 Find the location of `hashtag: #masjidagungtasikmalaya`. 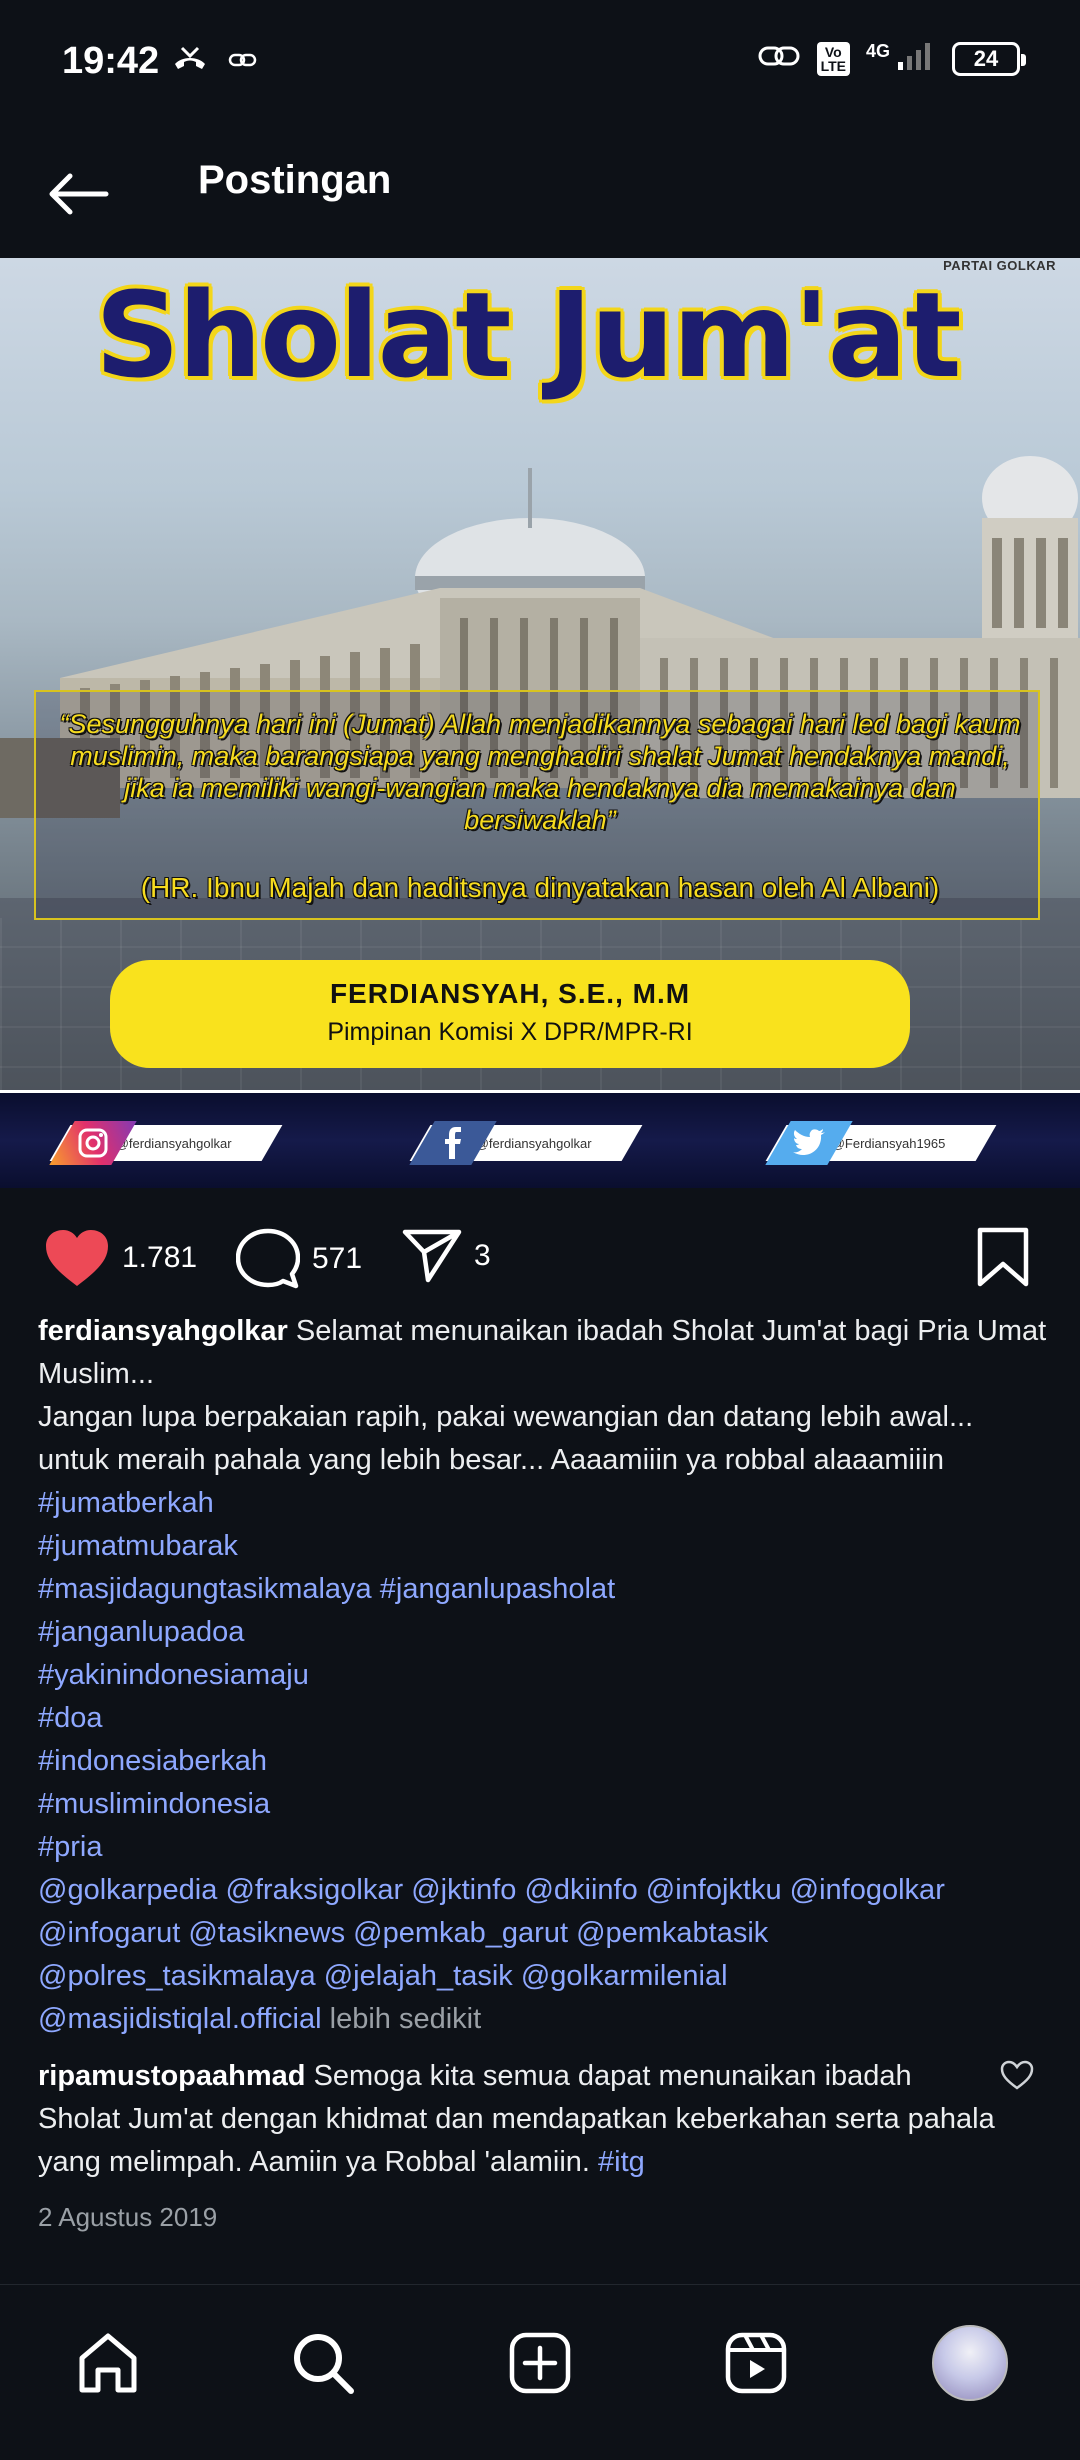

hashtag: #masjidagungtasikmalaya is located at coordinates (205, 1589).